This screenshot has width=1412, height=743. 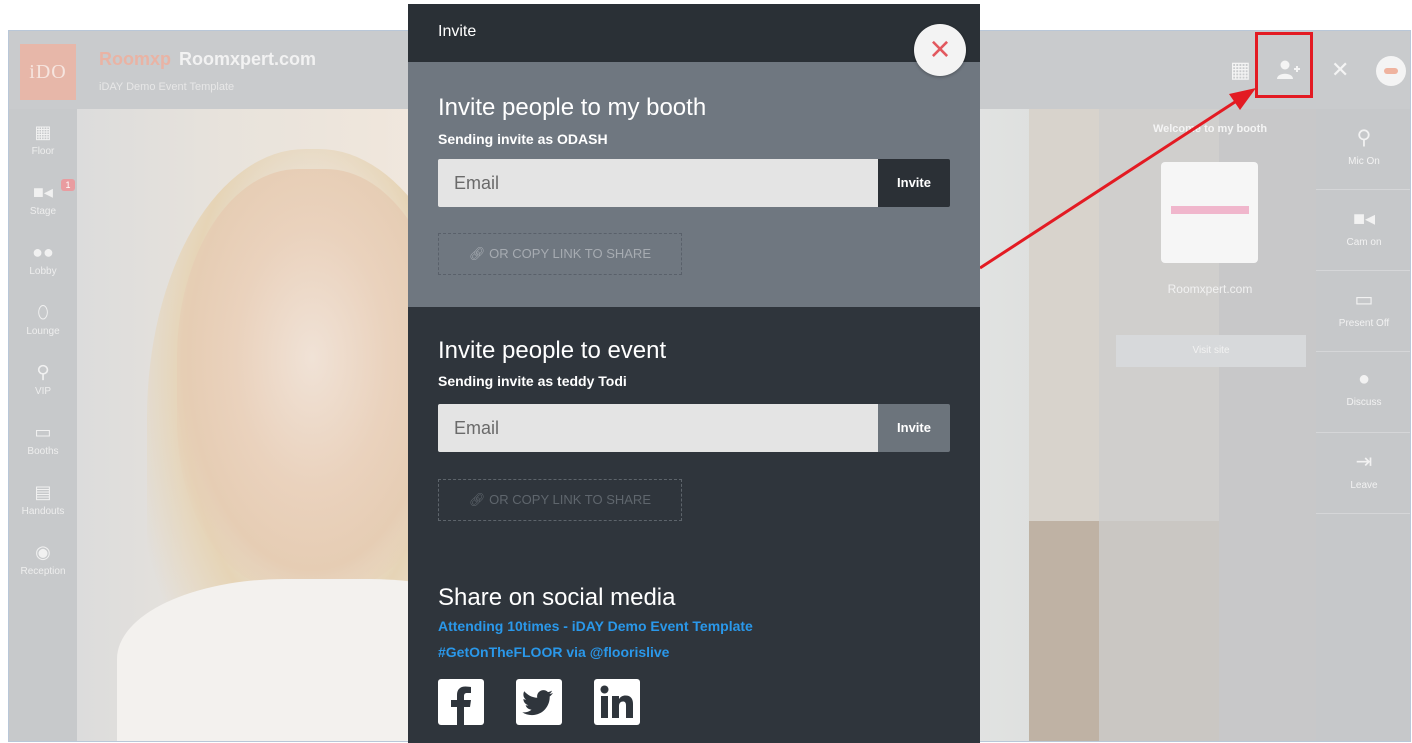 What do you see at coordinates (43, 211) in the screenshot?
I see `sidebar-item-label: Stage` at bounding box center [43, 211].